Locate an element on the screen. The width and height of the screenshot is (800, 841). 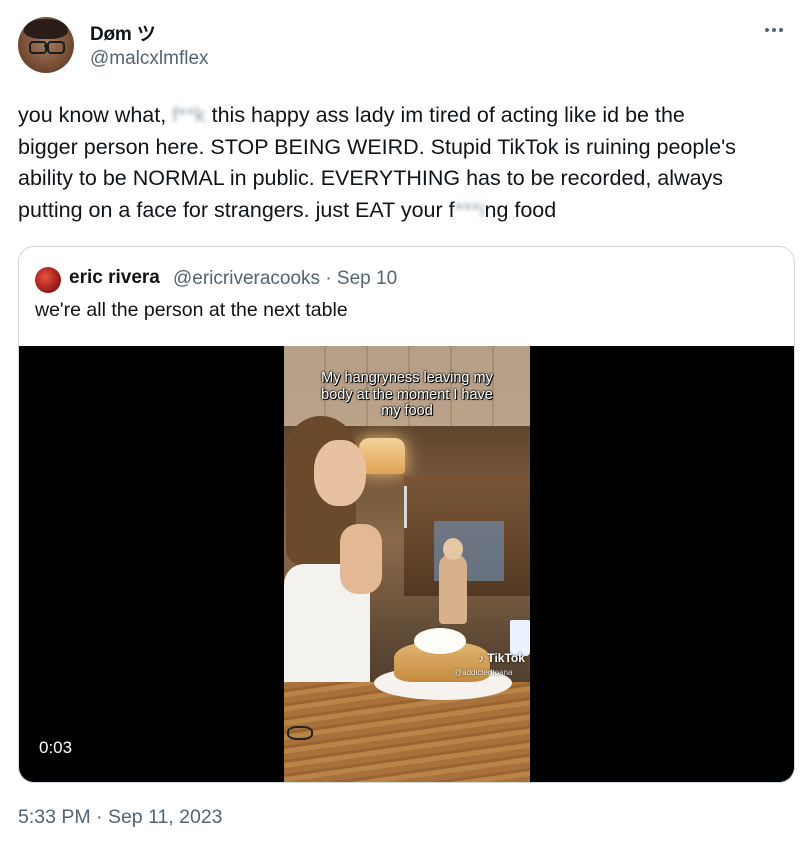
tiktok-watermark-user: @addictedtoana is located at coordinates (483, 672).